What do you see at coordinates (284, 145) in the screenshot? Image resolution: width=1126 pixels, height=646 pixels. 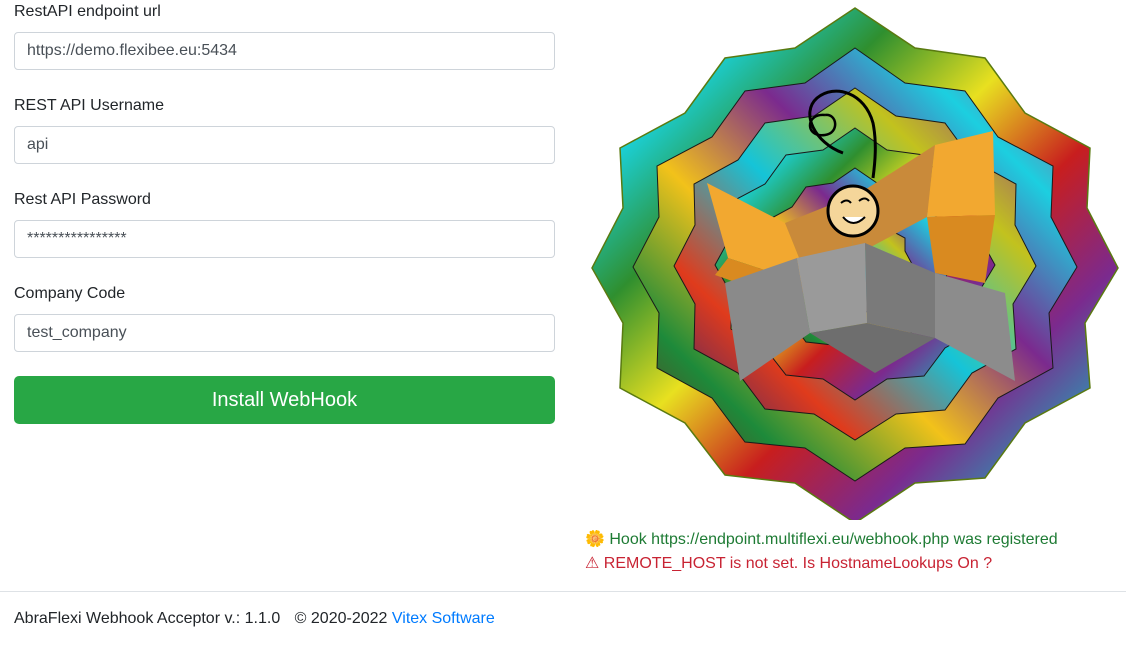 I see `username-input` at bounding box center [284, 145].